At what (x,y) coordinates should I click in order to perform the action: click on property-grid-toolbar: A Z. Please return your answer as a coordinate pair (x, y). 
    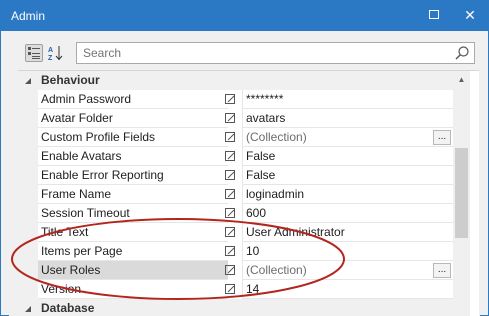
    Looking at the image, I should click on (244, 53).